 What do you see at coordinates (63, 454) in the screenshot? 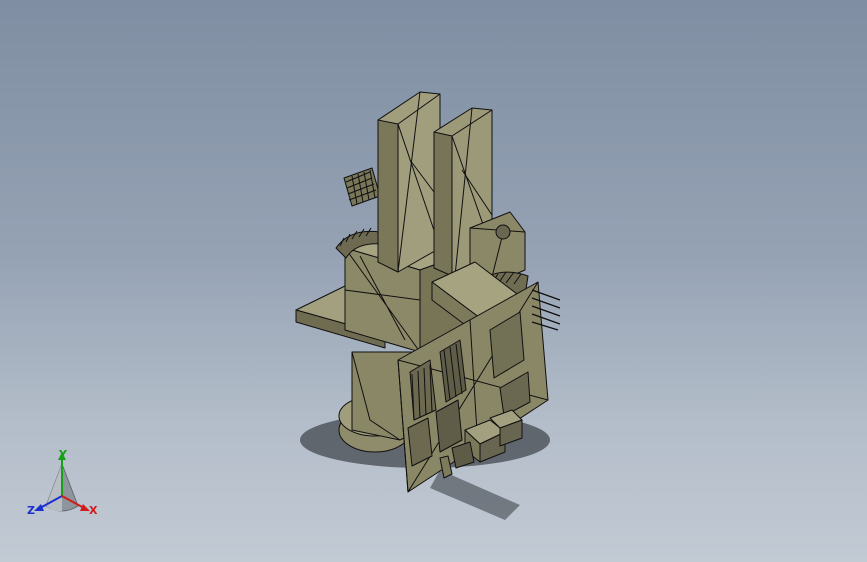
I see `y-axis-label: Y` at bounding box center [63, 454].